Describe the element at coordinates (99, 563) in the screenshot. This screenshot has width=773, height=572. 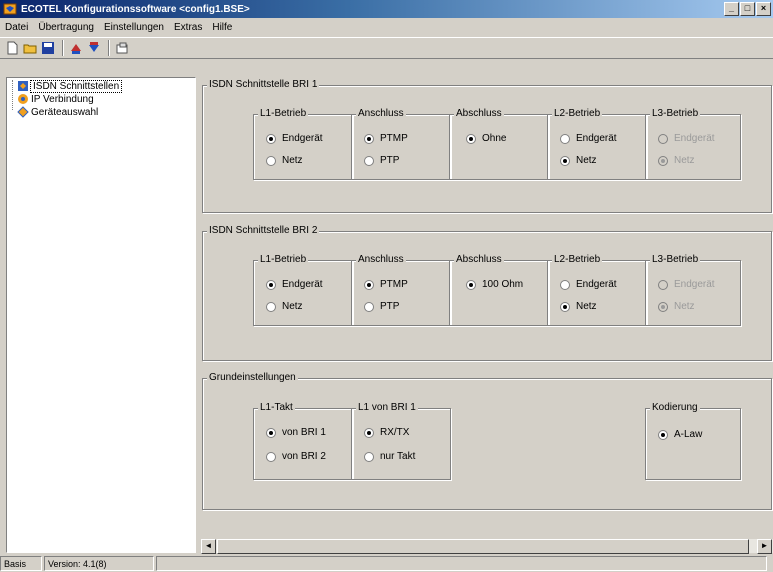
I see `status-version: Version: 4.1(8)` at that location.